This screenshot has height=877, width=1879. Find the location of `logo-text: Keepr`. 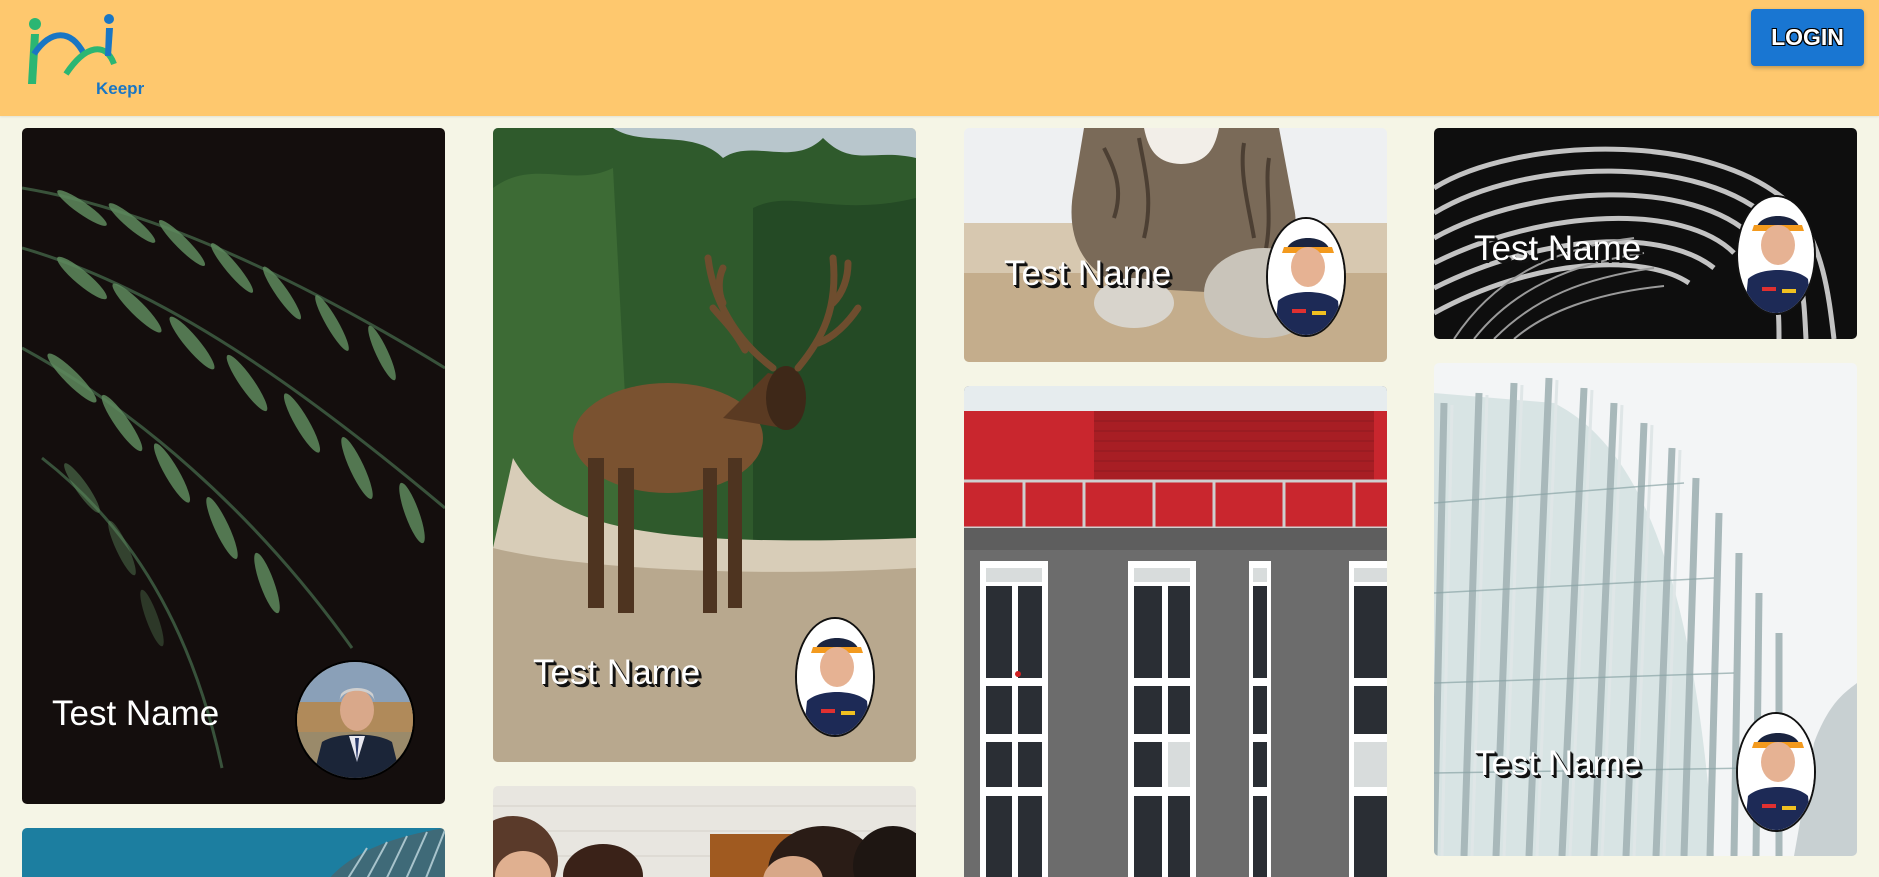

logo-text: Keepr is located at coordinates (120, 88).